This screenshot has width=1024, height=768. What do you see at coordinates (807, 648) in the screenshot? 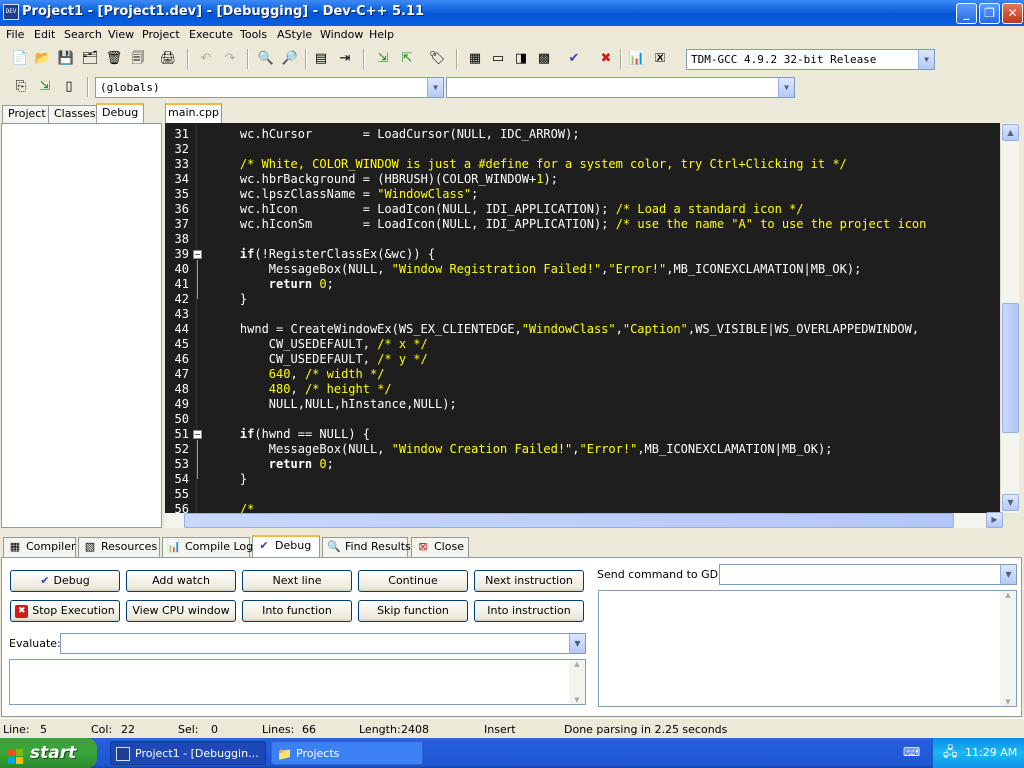
I see `gdb-output: ▲ ▼` at bounding box center [807, 648].